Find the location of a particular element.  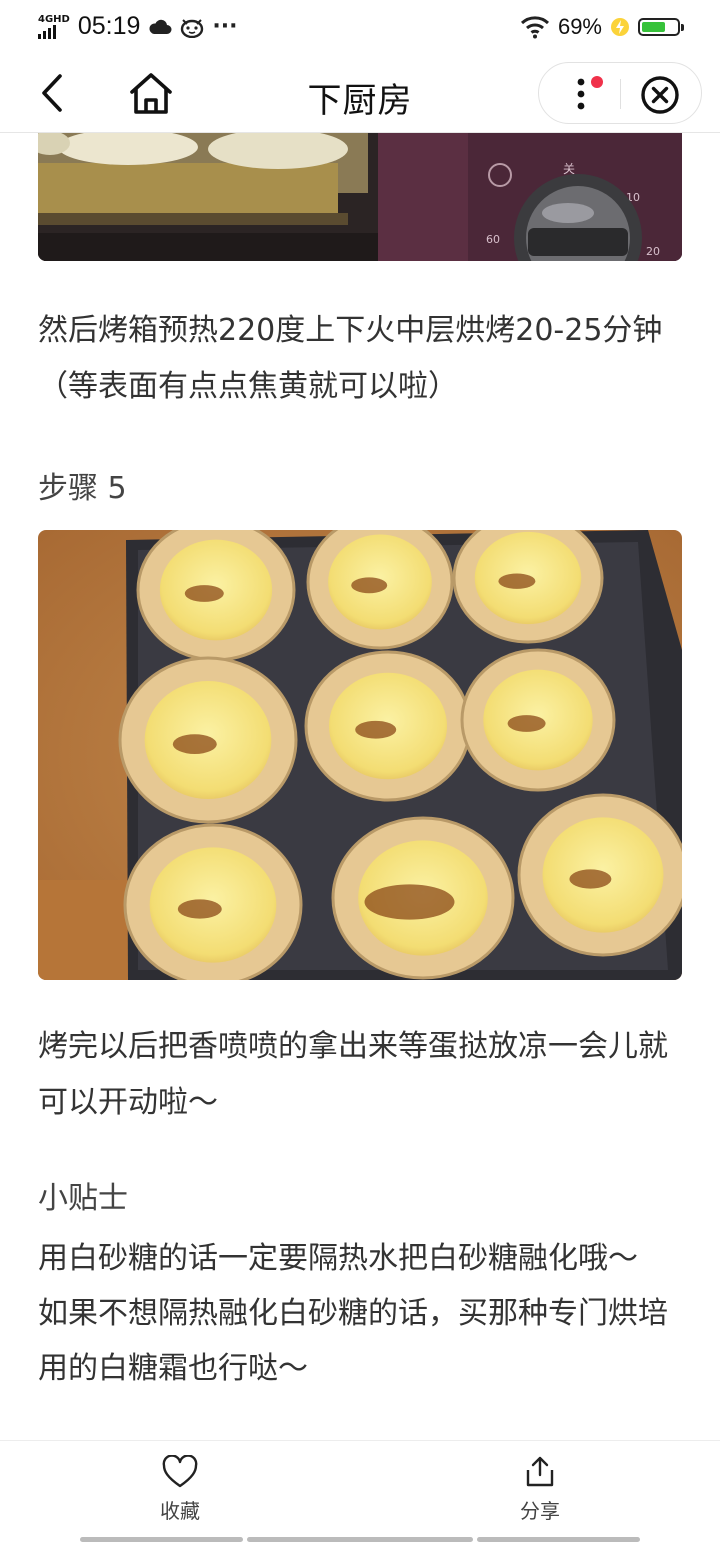

status-left: 4GHD 05:19 ··· is located at coordinates (137, 26).